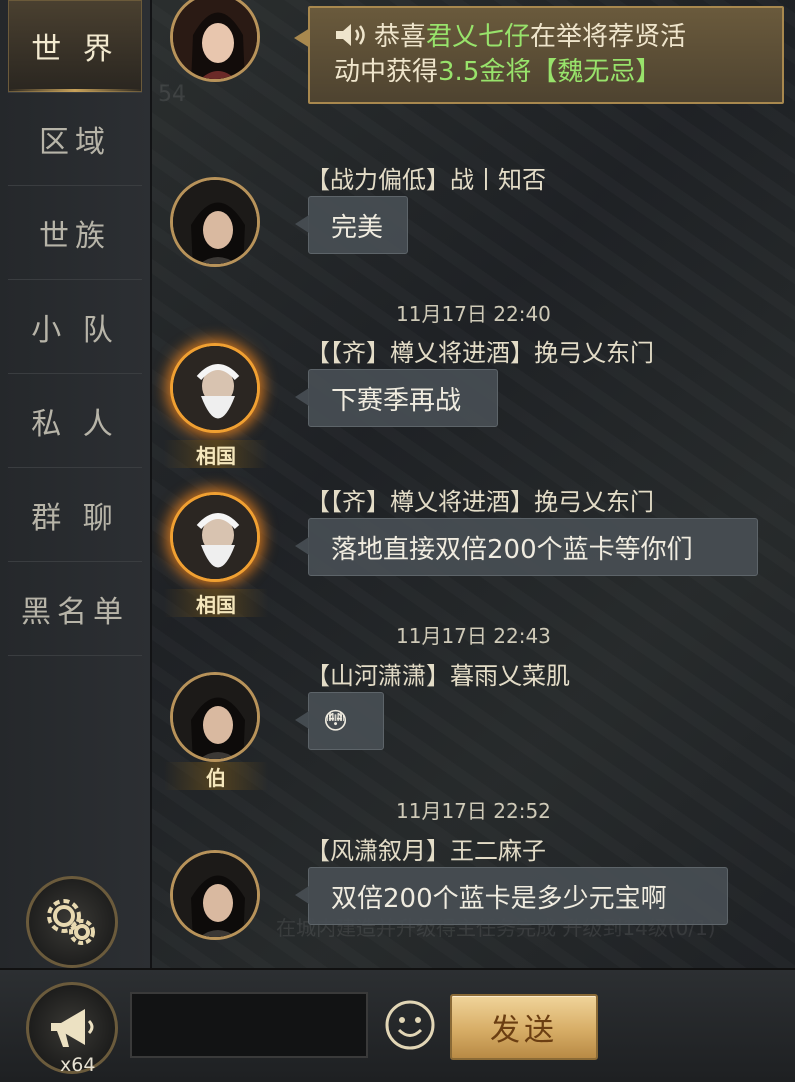  What do you see at coordinates (473, 636) in the screenshot?
I see `message-timestamp: 11月17日 22:43` at bounding box center [473, 636].